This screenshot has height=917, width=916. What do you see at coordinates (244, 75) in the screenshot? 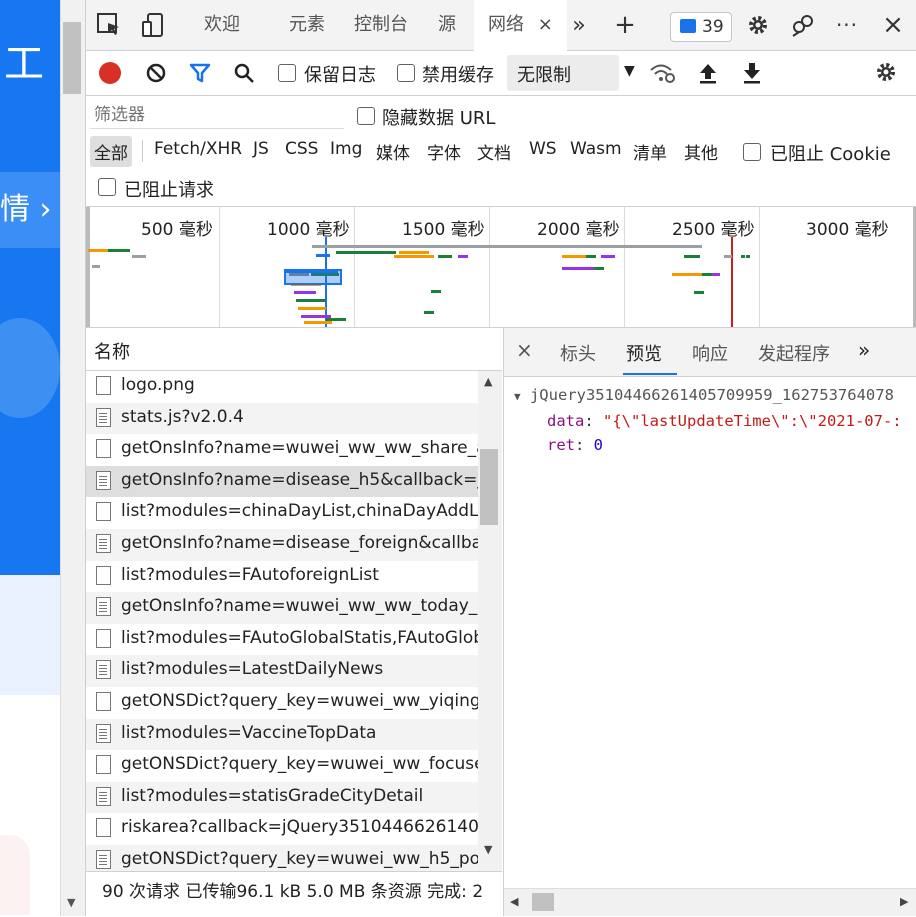
I see `search-icon` at bounding box center [244, 75].